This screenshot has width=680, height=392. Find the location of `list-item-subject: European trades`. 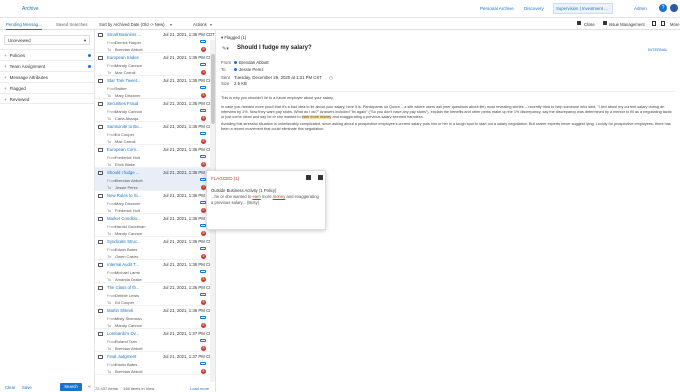

list-item-subject: European trades is located at coordinates (134, 57).